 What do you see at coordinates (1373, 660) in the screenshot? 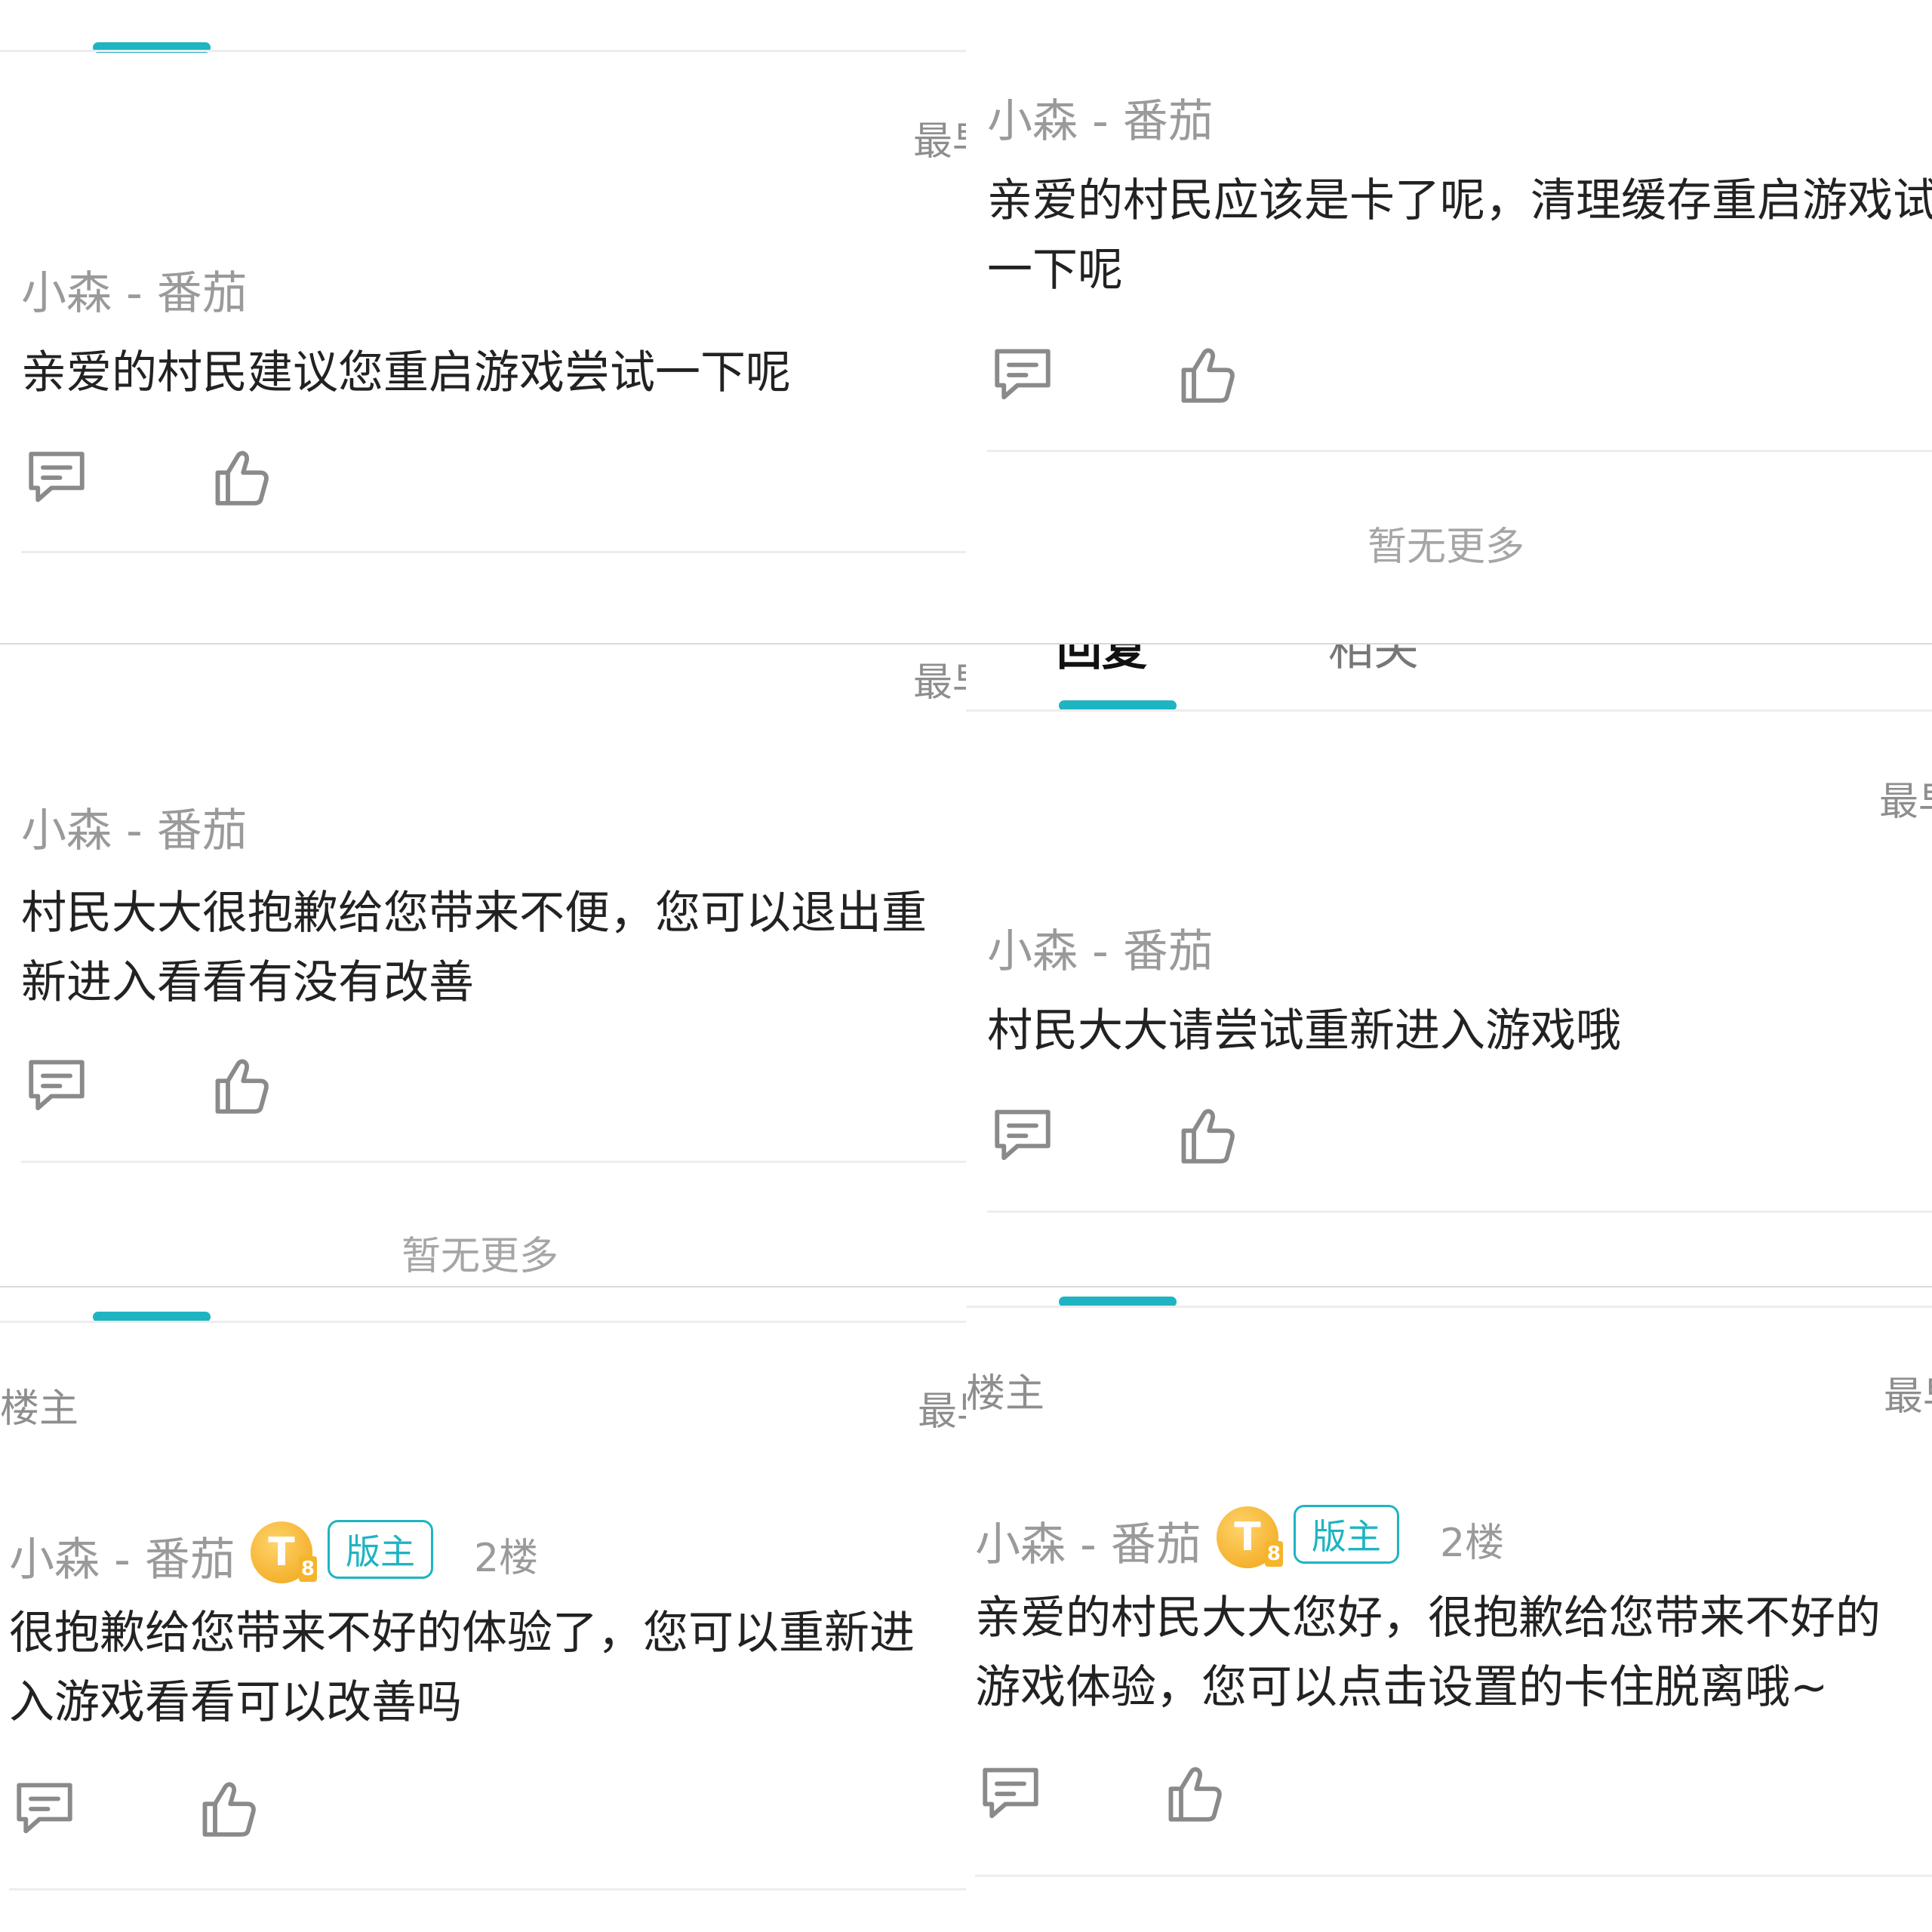
I see `tab-related: 相关` at bounding box center [1373, 660].